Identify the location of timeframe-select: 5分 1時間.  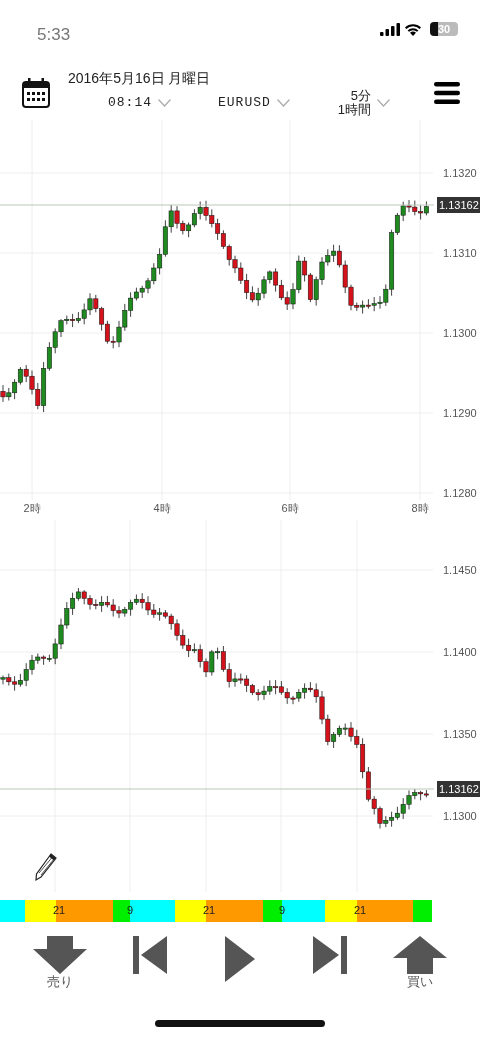
(364, 103).